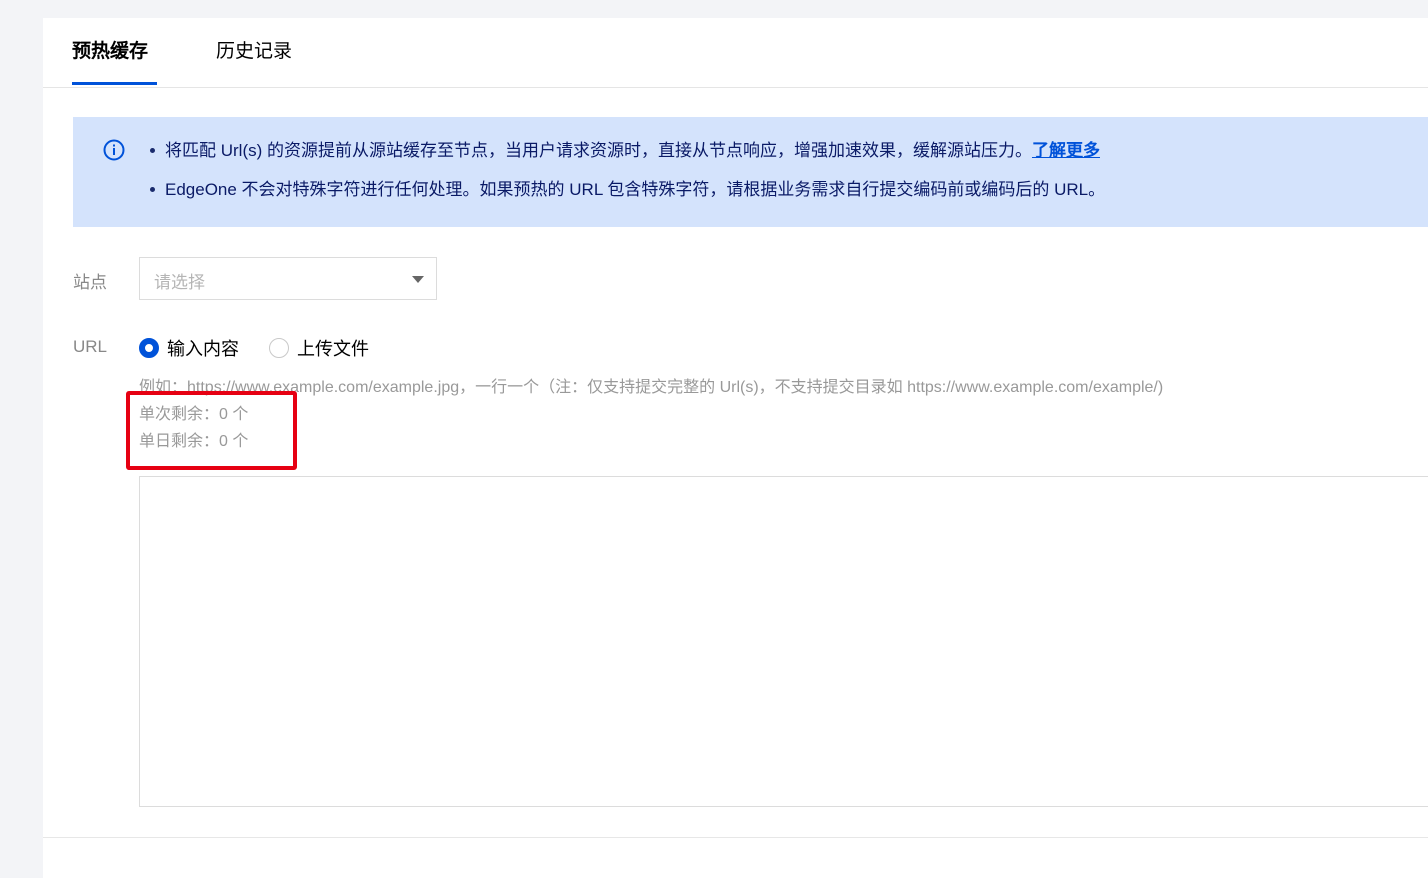 The height and width of the screenshot is (878, 1428). I want to click on radio-checked-icon, so click(149, 348).